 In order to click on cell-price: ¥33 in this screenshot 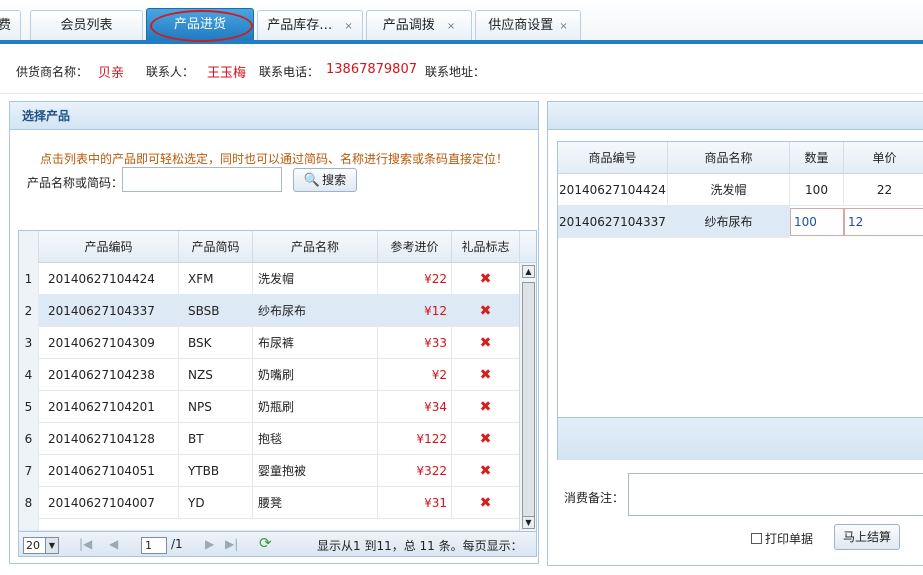, I will do `click(415, 343)`.